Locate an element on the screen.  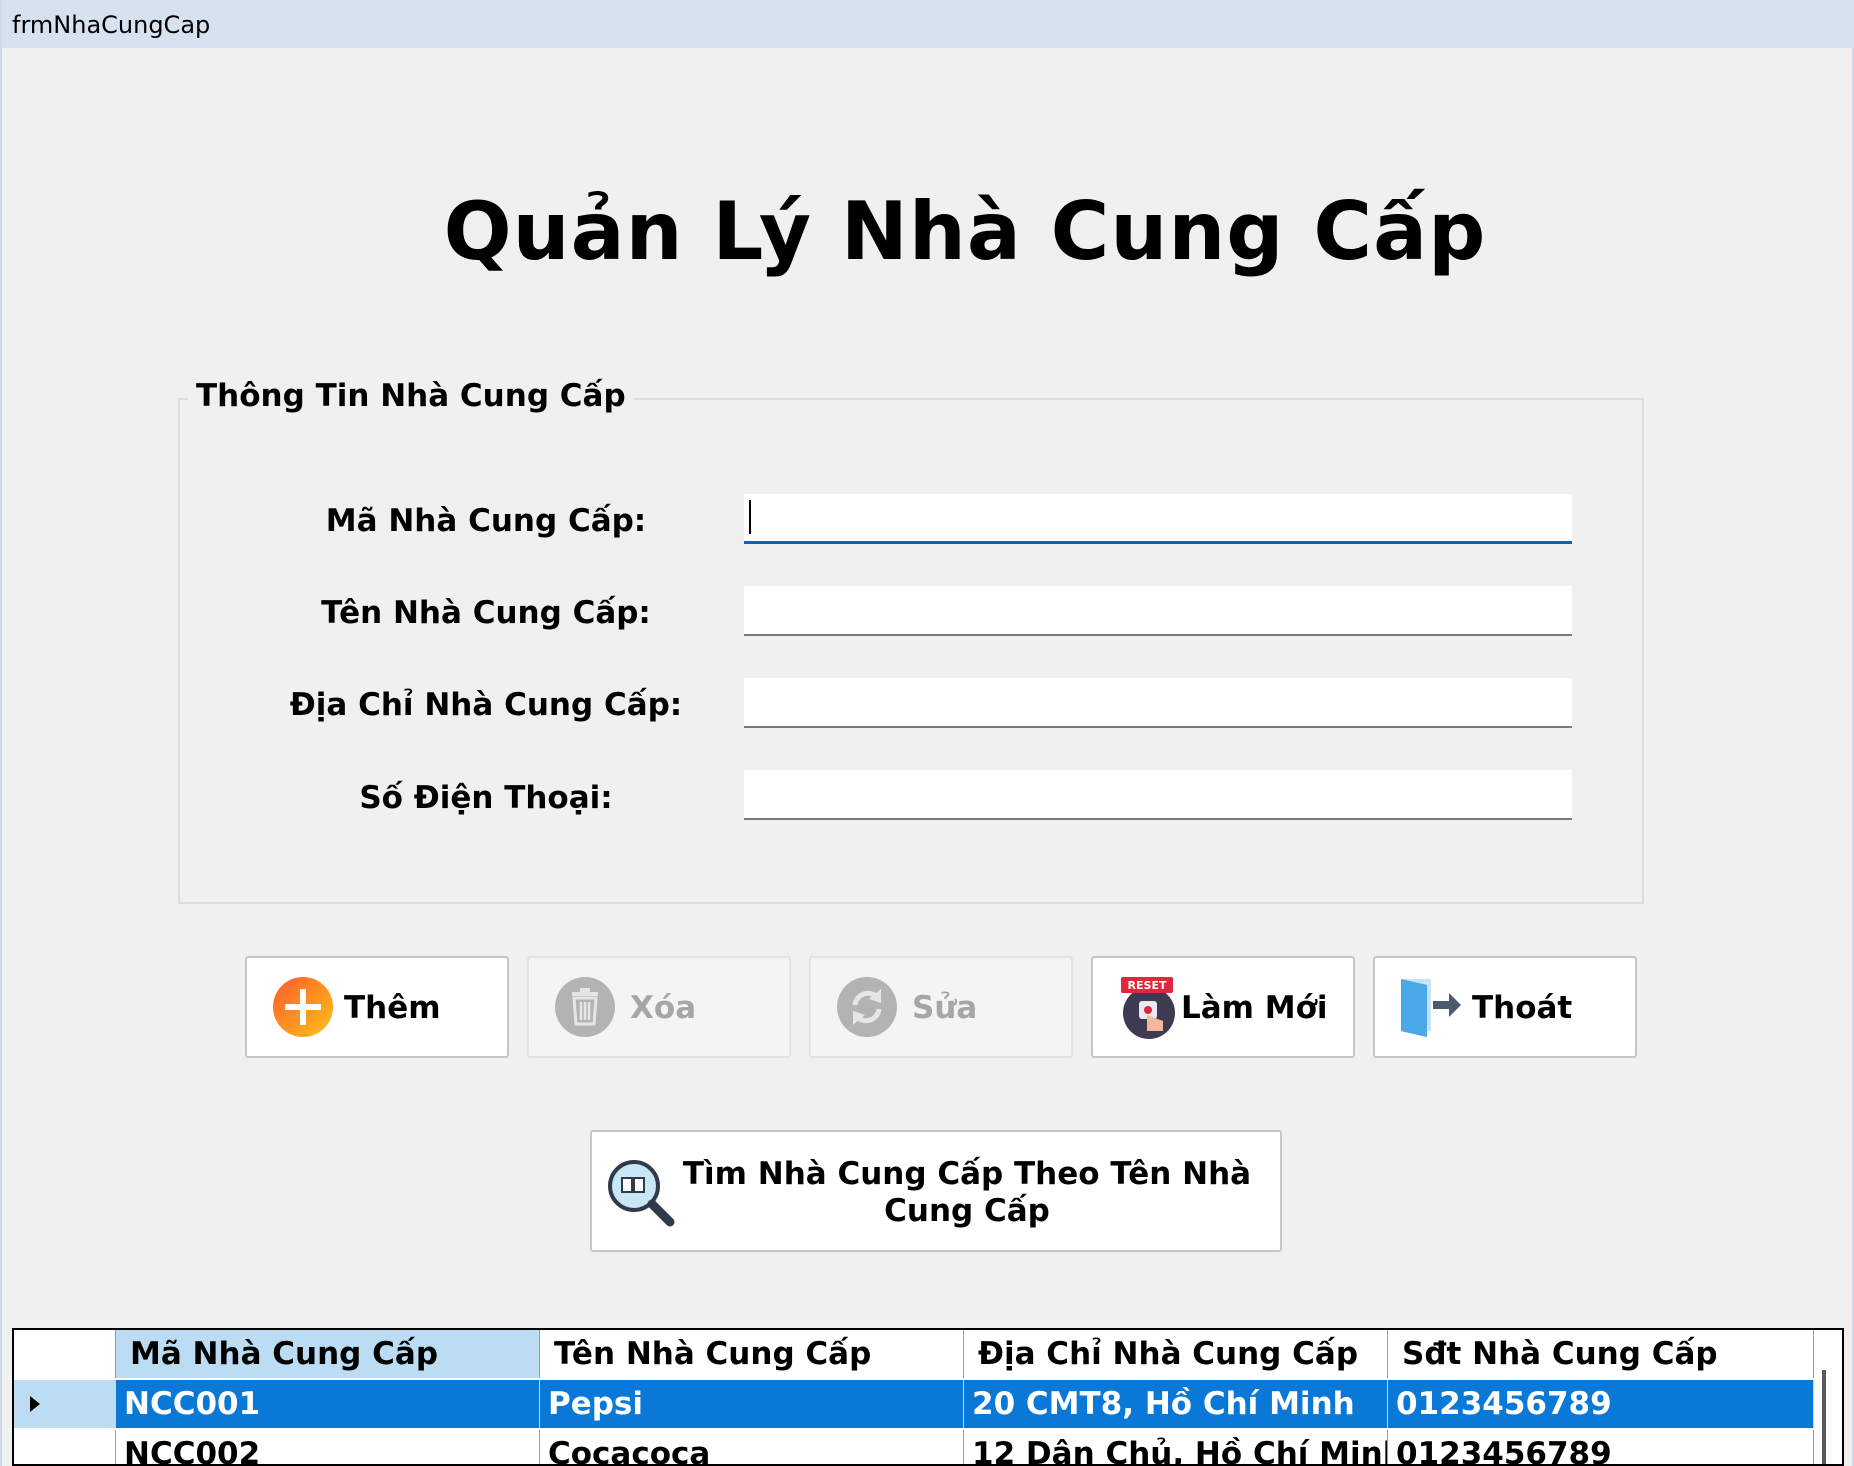
exit-door-icon is located at coordinates (1431, 1008).